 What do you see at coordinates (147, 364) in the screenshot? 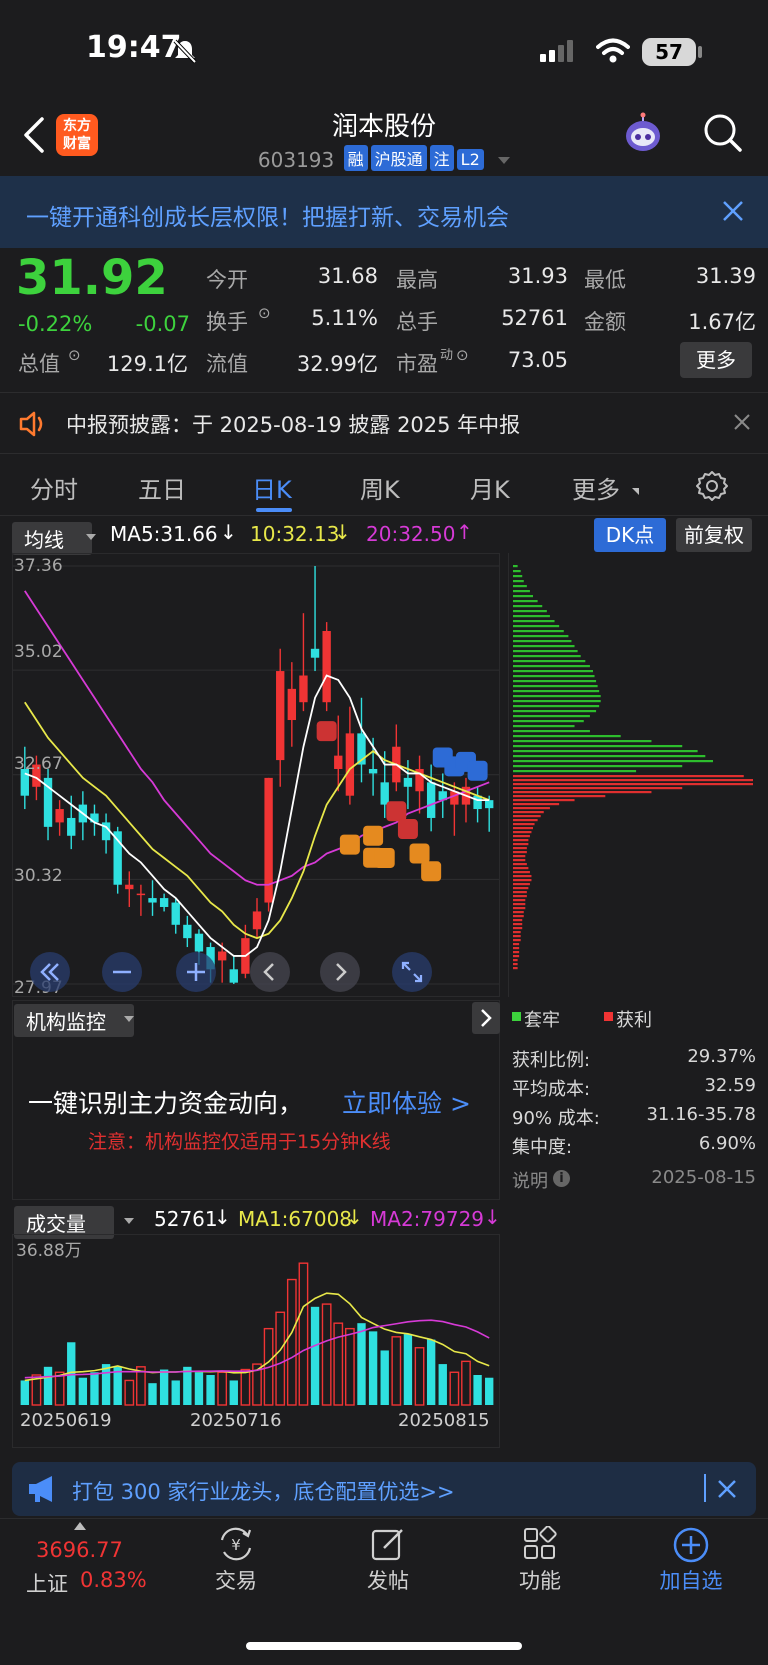
I see `total-value: 129.1亿` at bounding box center [147, 364].